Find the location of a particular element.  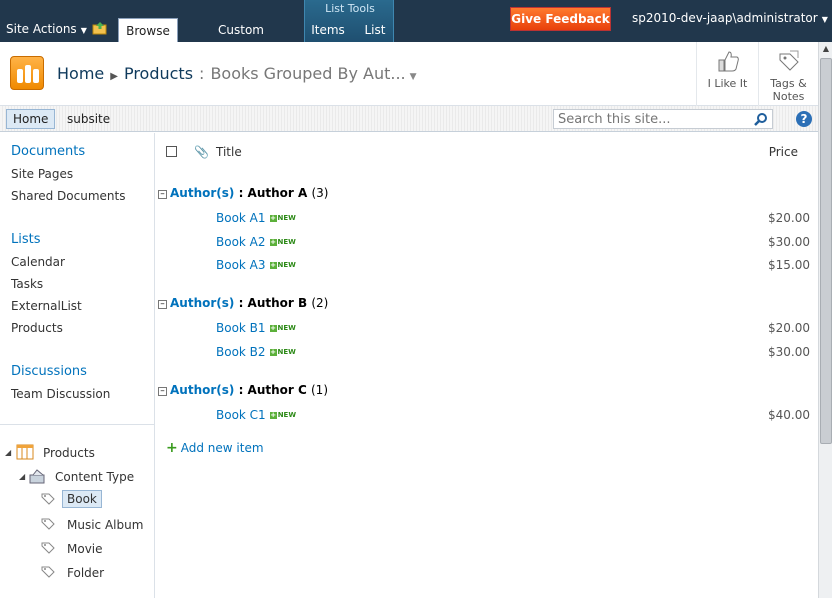

search-box is located at coordinates (663, 119).